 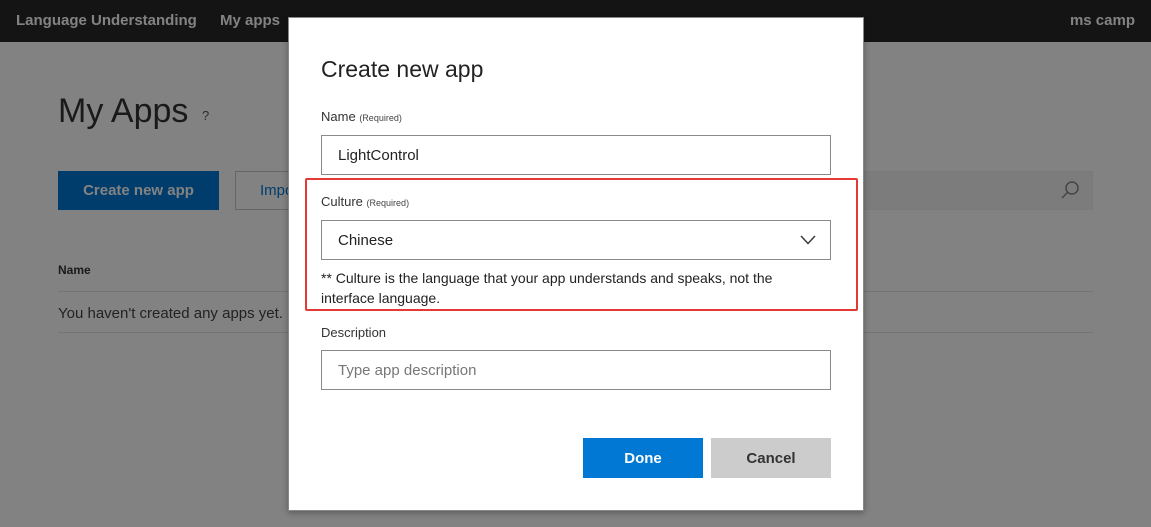 I want to click on culture-field-label: Culture (Required), so click(x=365, y=201).